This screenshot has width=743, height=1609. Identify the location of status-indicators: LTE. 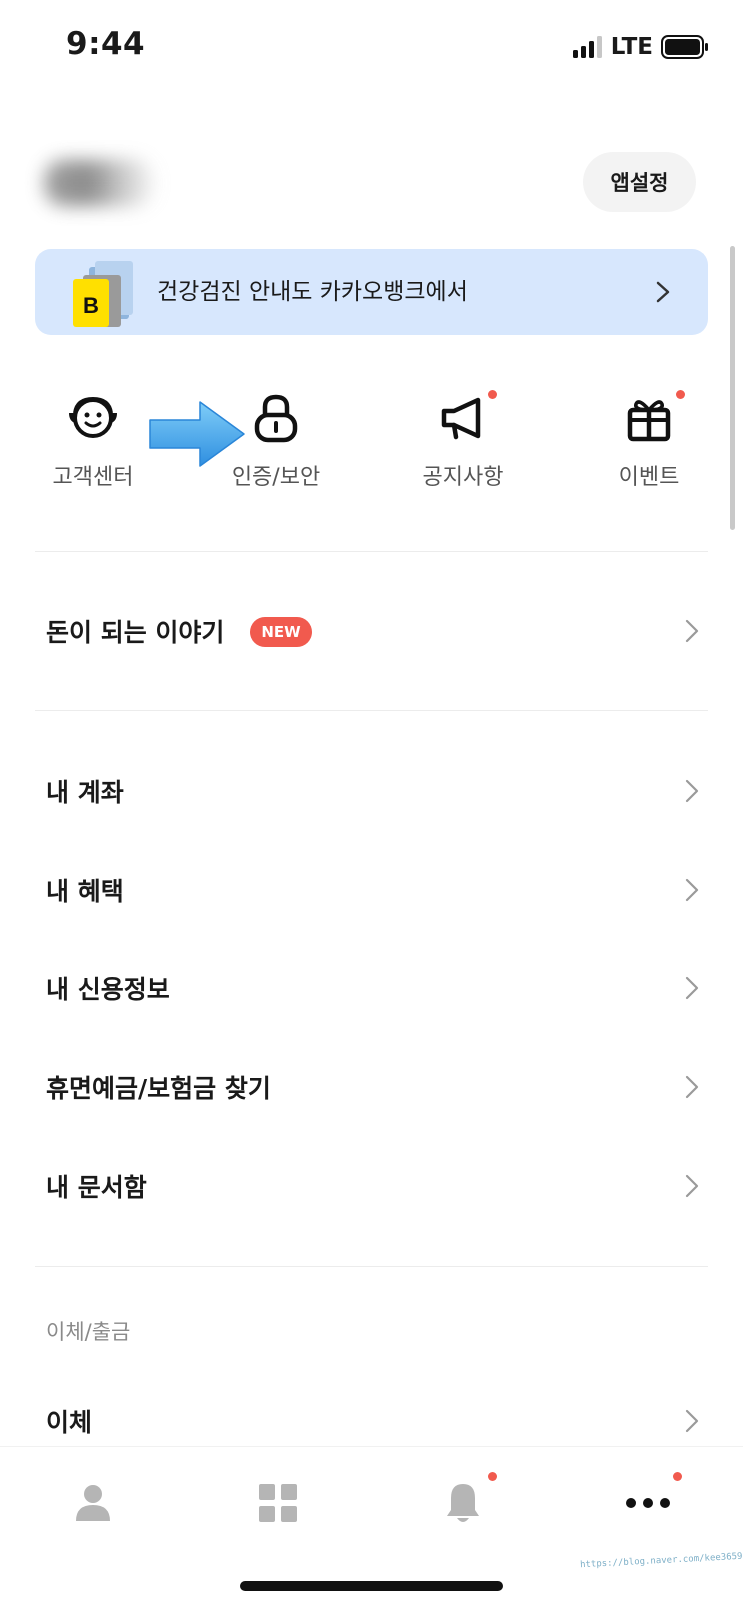
(640, 47).